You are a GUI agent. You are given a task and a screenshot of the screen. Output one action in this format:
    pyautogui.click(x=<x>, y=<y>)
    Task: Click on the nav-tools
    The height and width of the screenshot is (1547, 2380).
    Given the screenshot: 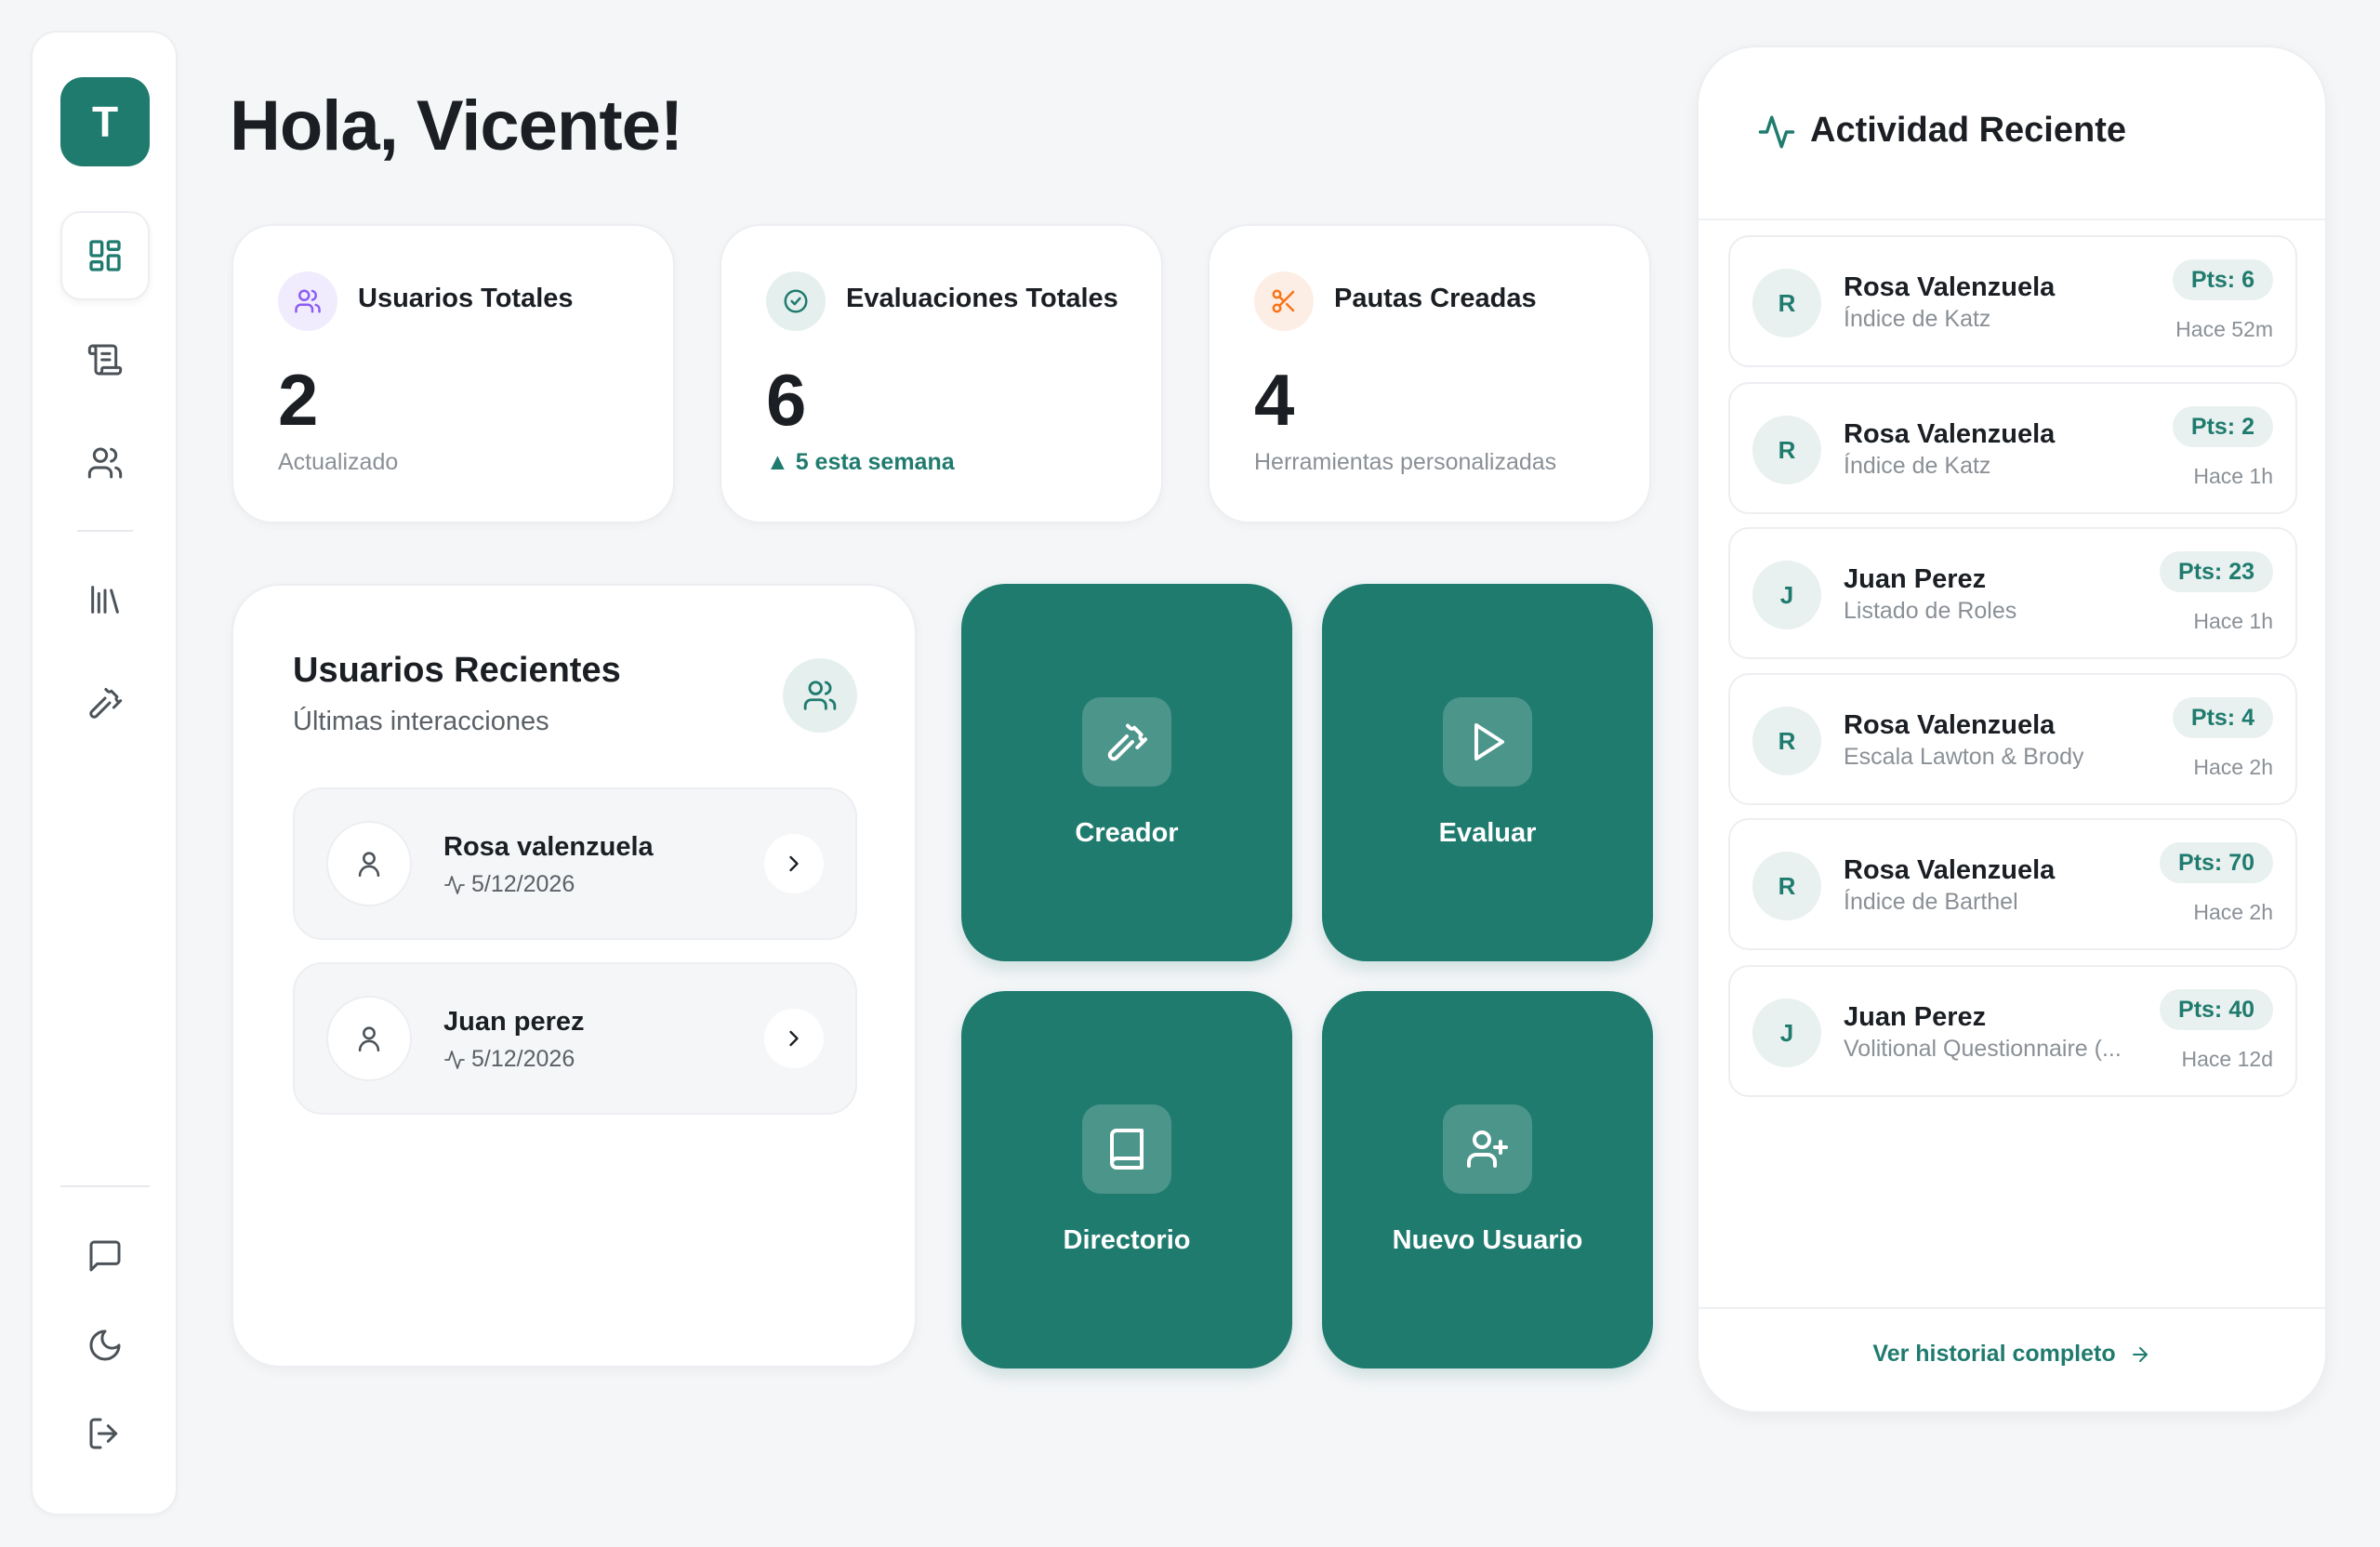 What is the action you would take?
    pyautogui.click(x=105, y=702)
    